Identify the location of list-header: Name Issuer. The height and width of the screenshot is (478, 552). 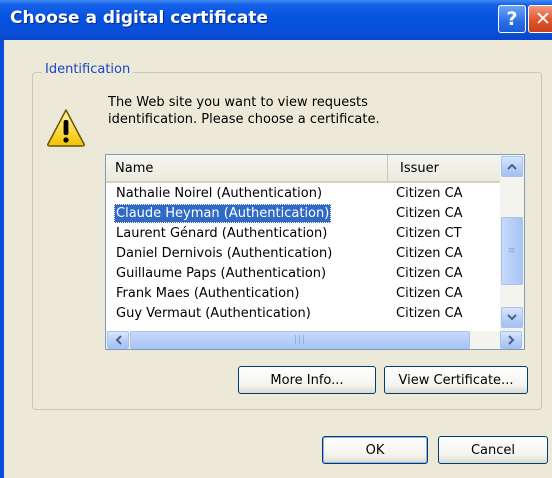
(303, 169).